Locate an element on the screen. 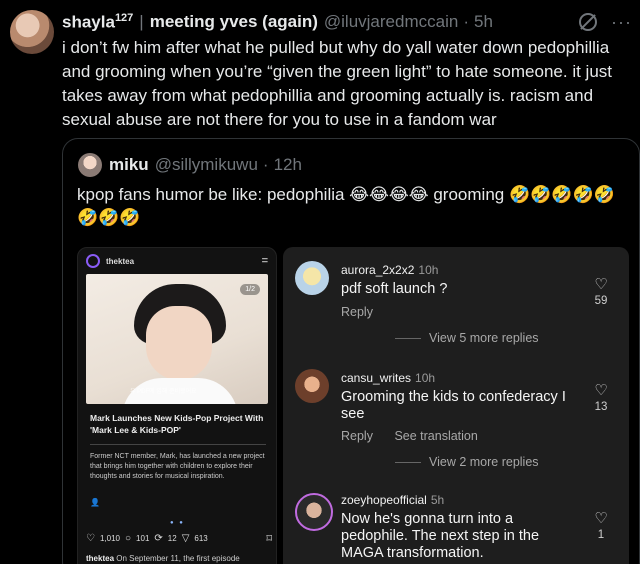  carousel-dots: ● ● is located at coordinates (177, 523).